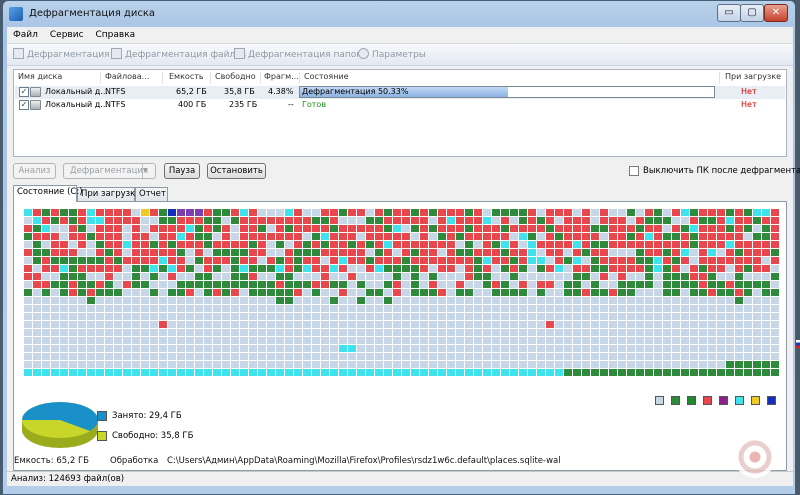  What do you see at coordinates (25, 35) in the screenshot?
I see `menu-file: Файл` at bounding box center [25, 35].